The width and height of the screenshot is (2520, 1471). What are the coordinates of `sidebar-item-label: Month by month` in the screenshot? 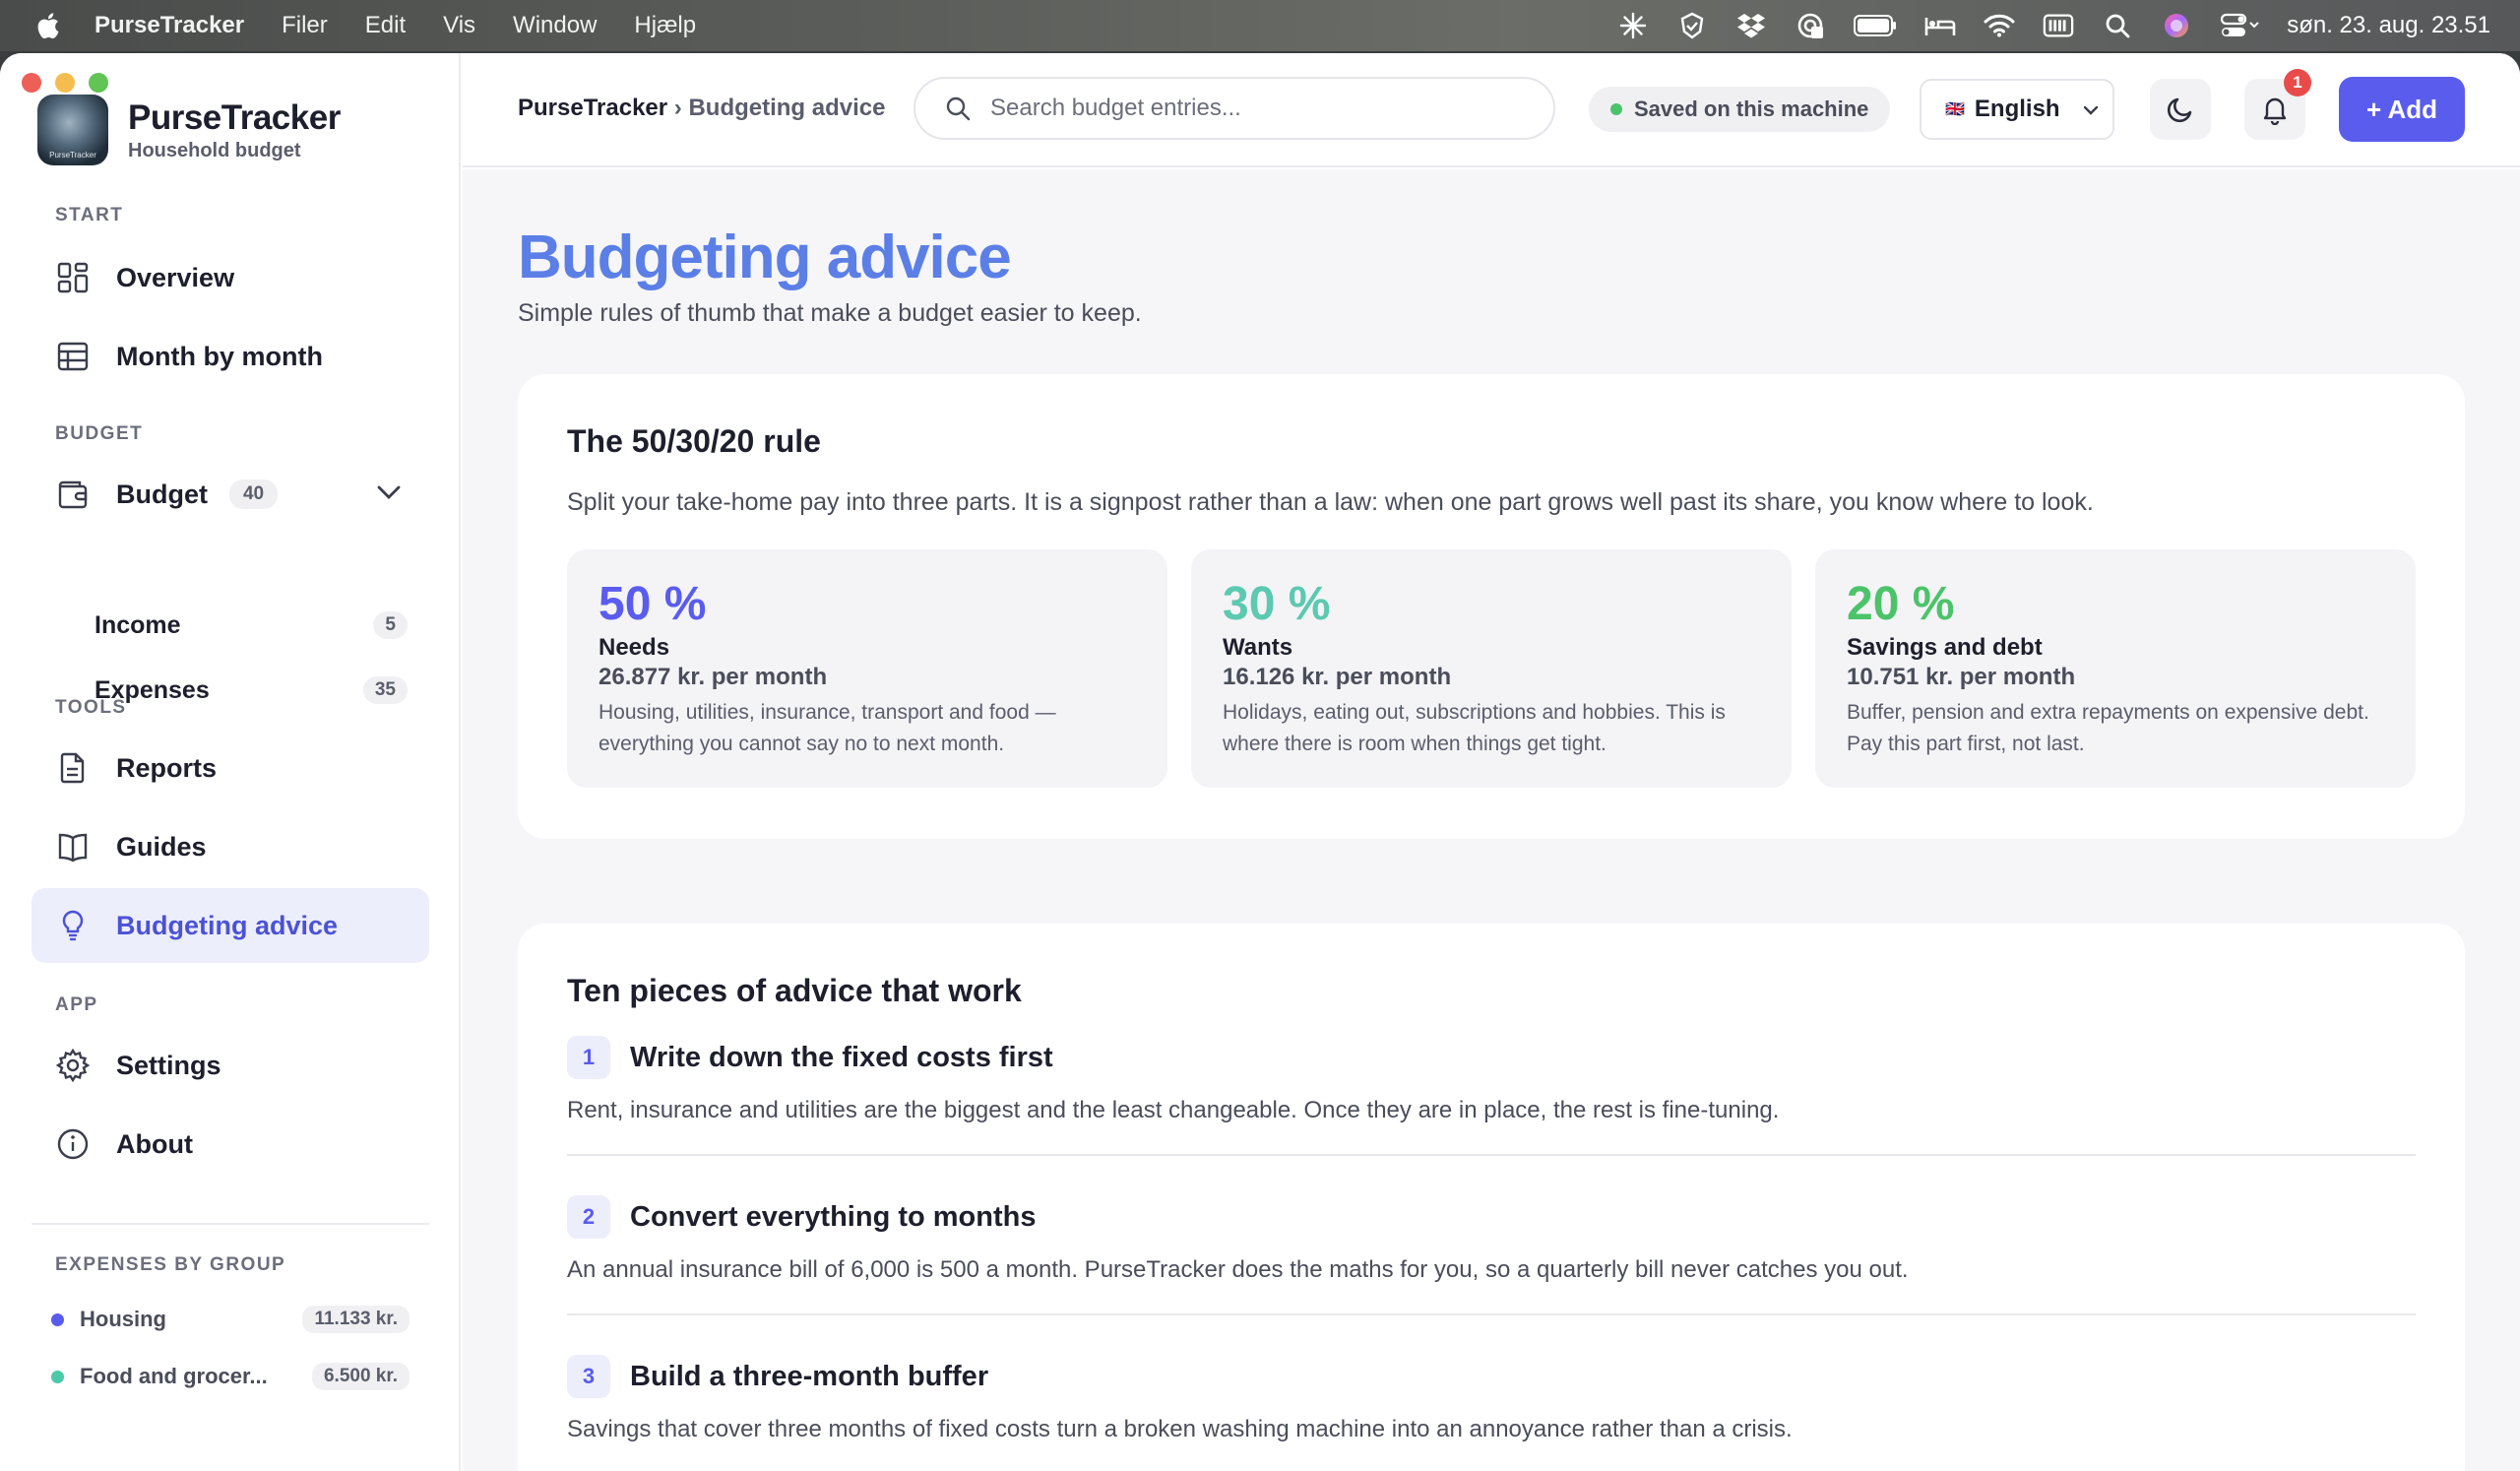 It's located at (219, 356).